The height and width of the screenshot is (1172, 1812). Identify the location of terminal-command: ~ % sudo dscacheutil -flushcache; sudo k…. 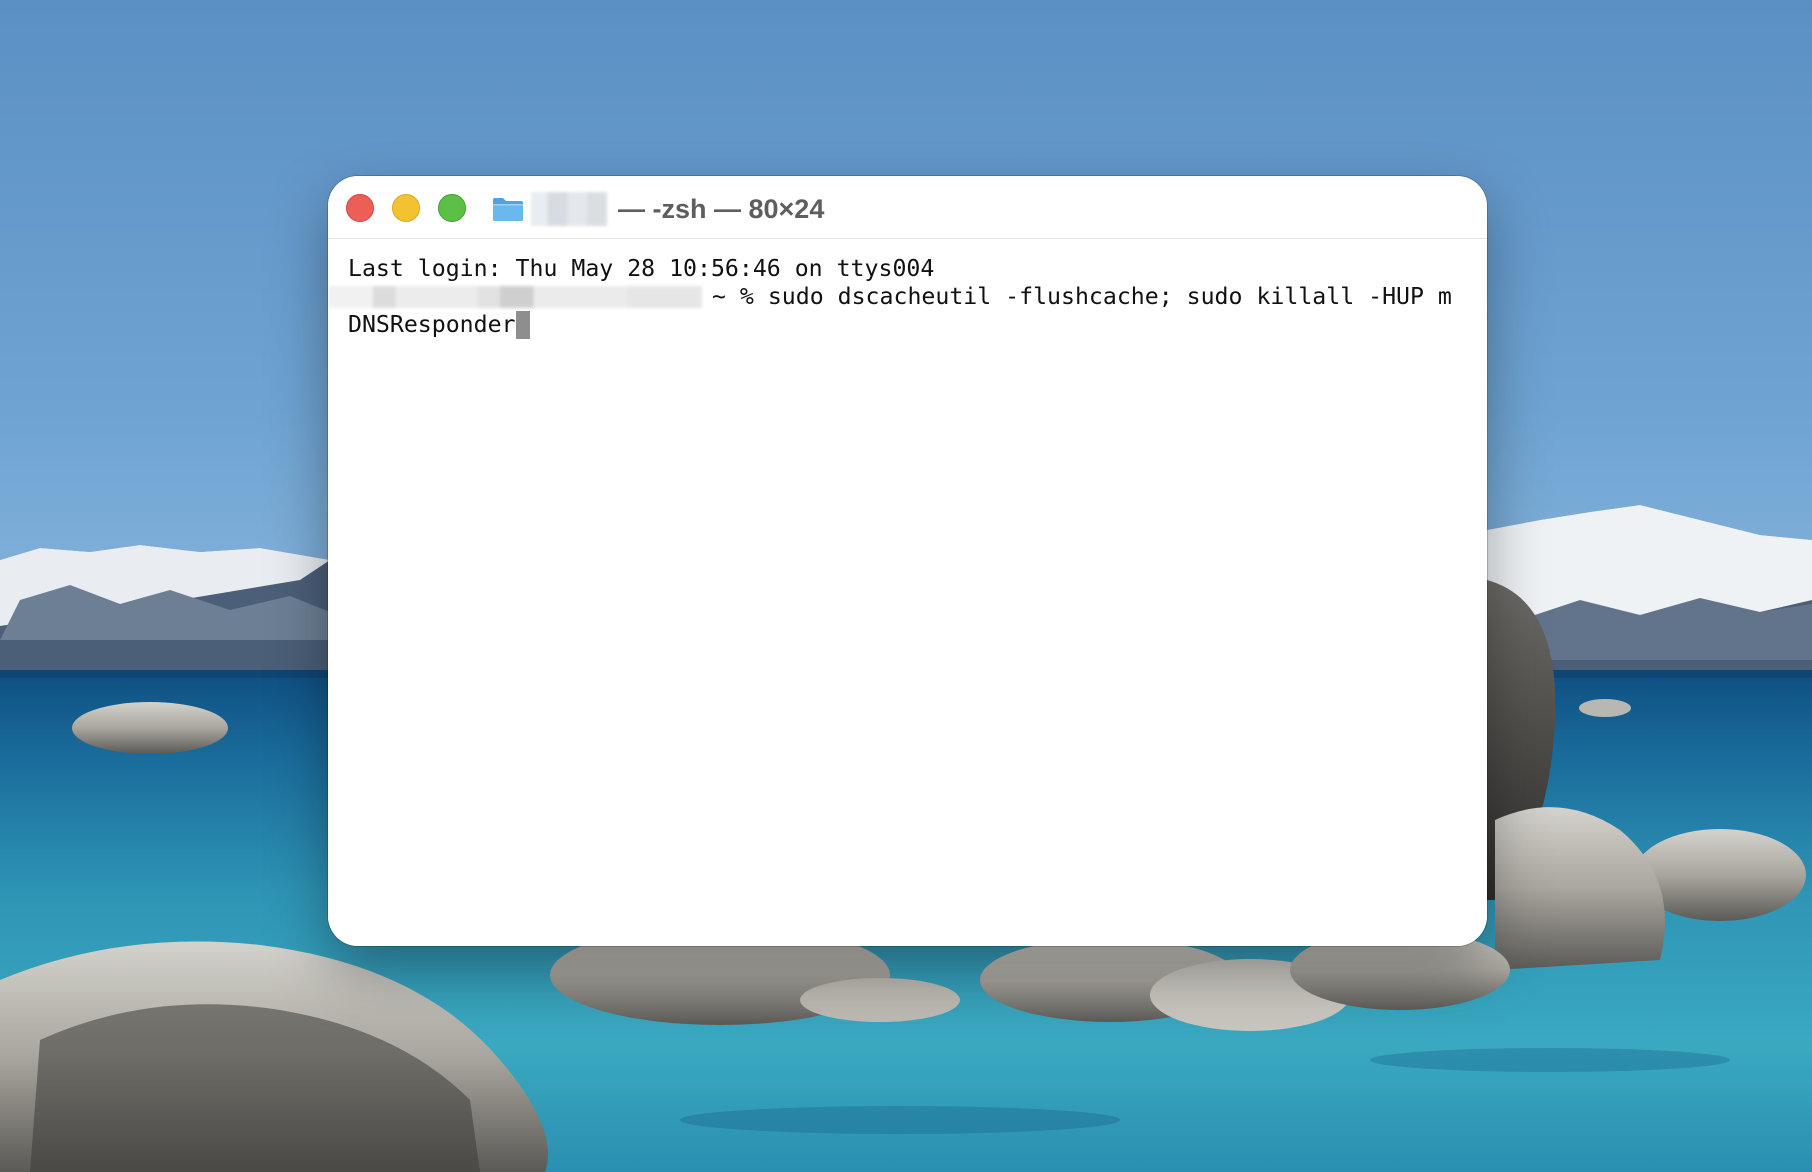
(1082, 296).